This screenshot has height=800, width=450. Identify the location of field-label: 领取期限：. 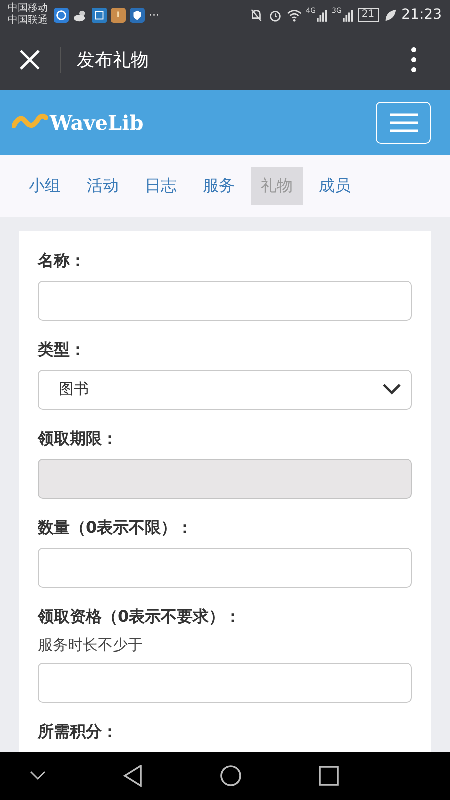
(78, 439).